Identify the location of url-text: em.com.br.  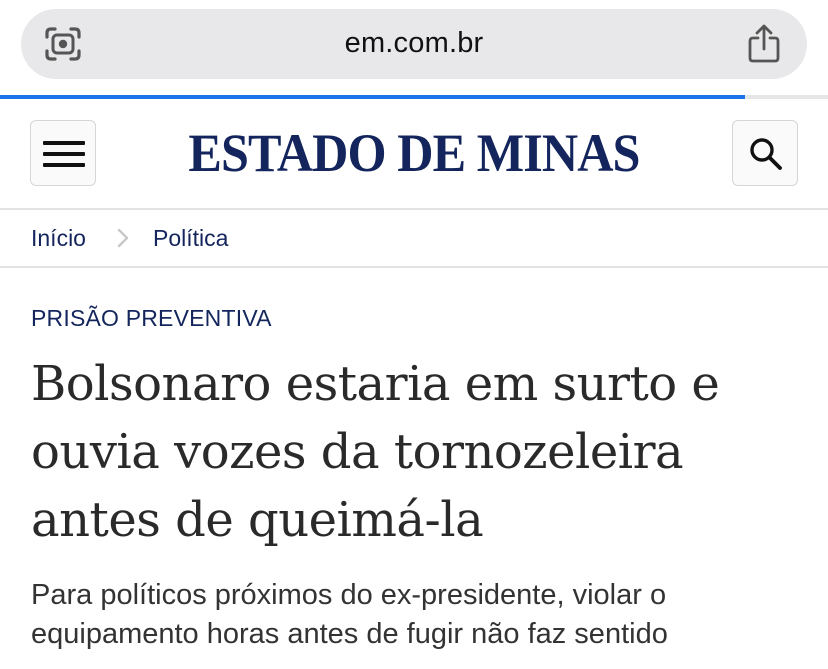
(414, 44).